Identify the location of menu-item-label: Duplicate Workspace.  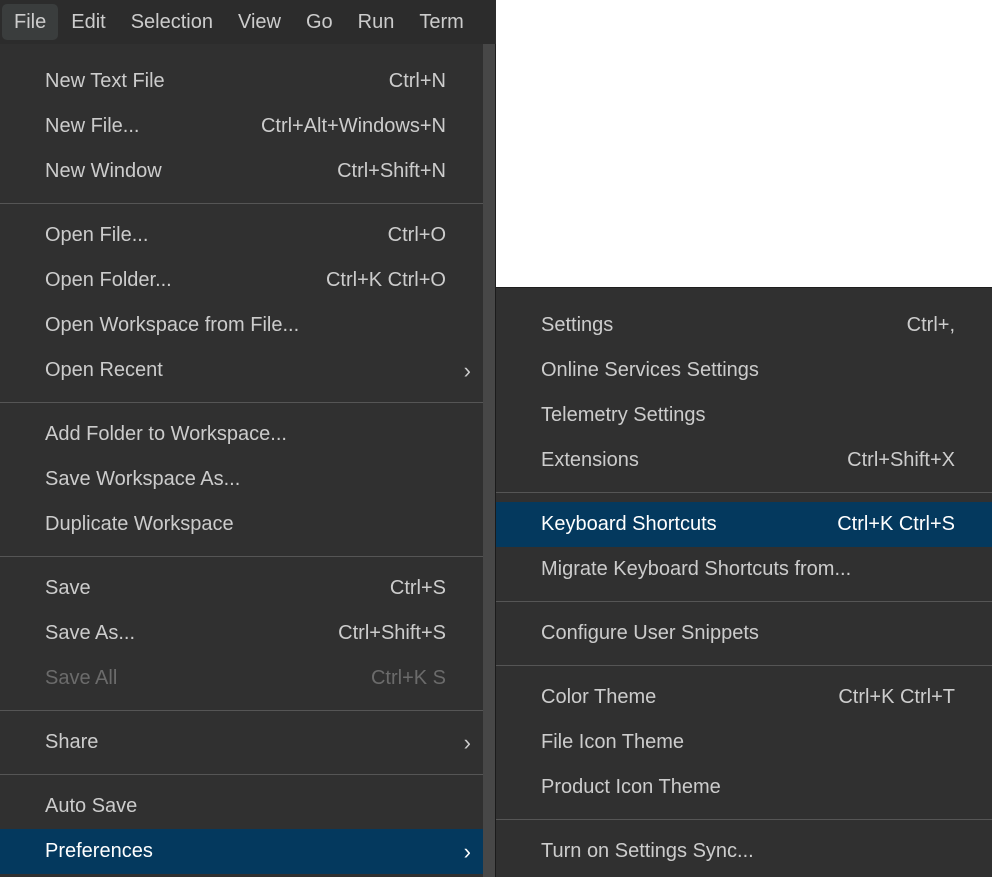
(139, 524).